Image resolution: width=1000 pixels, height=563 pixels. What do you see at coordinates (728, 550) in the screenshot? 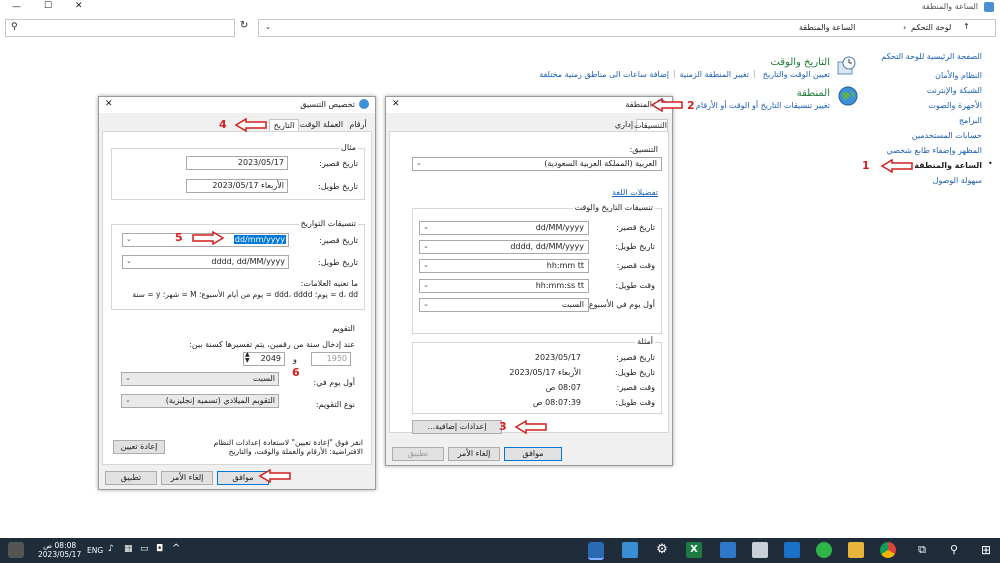
I see `video-app-icon` at bounding box center [728, 550].